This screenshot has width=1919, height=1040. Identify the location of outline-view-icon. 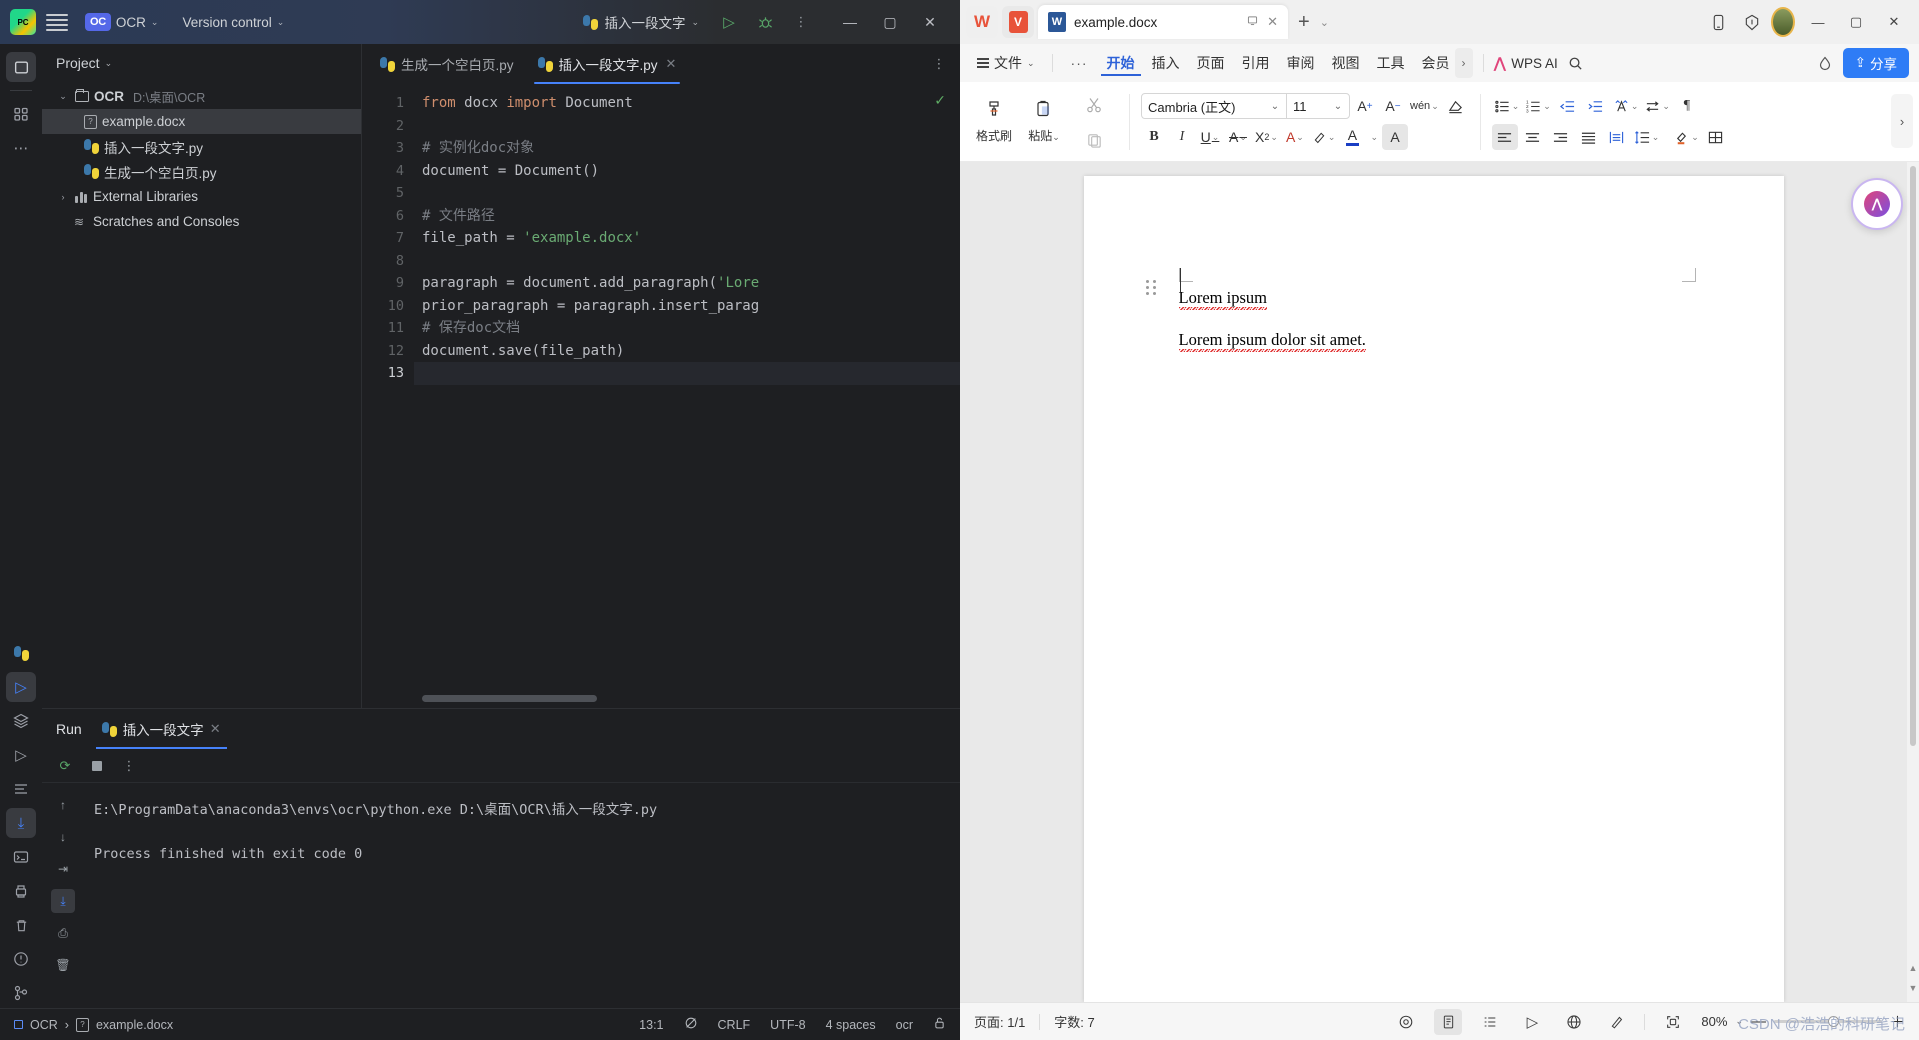
(1490, 1022).